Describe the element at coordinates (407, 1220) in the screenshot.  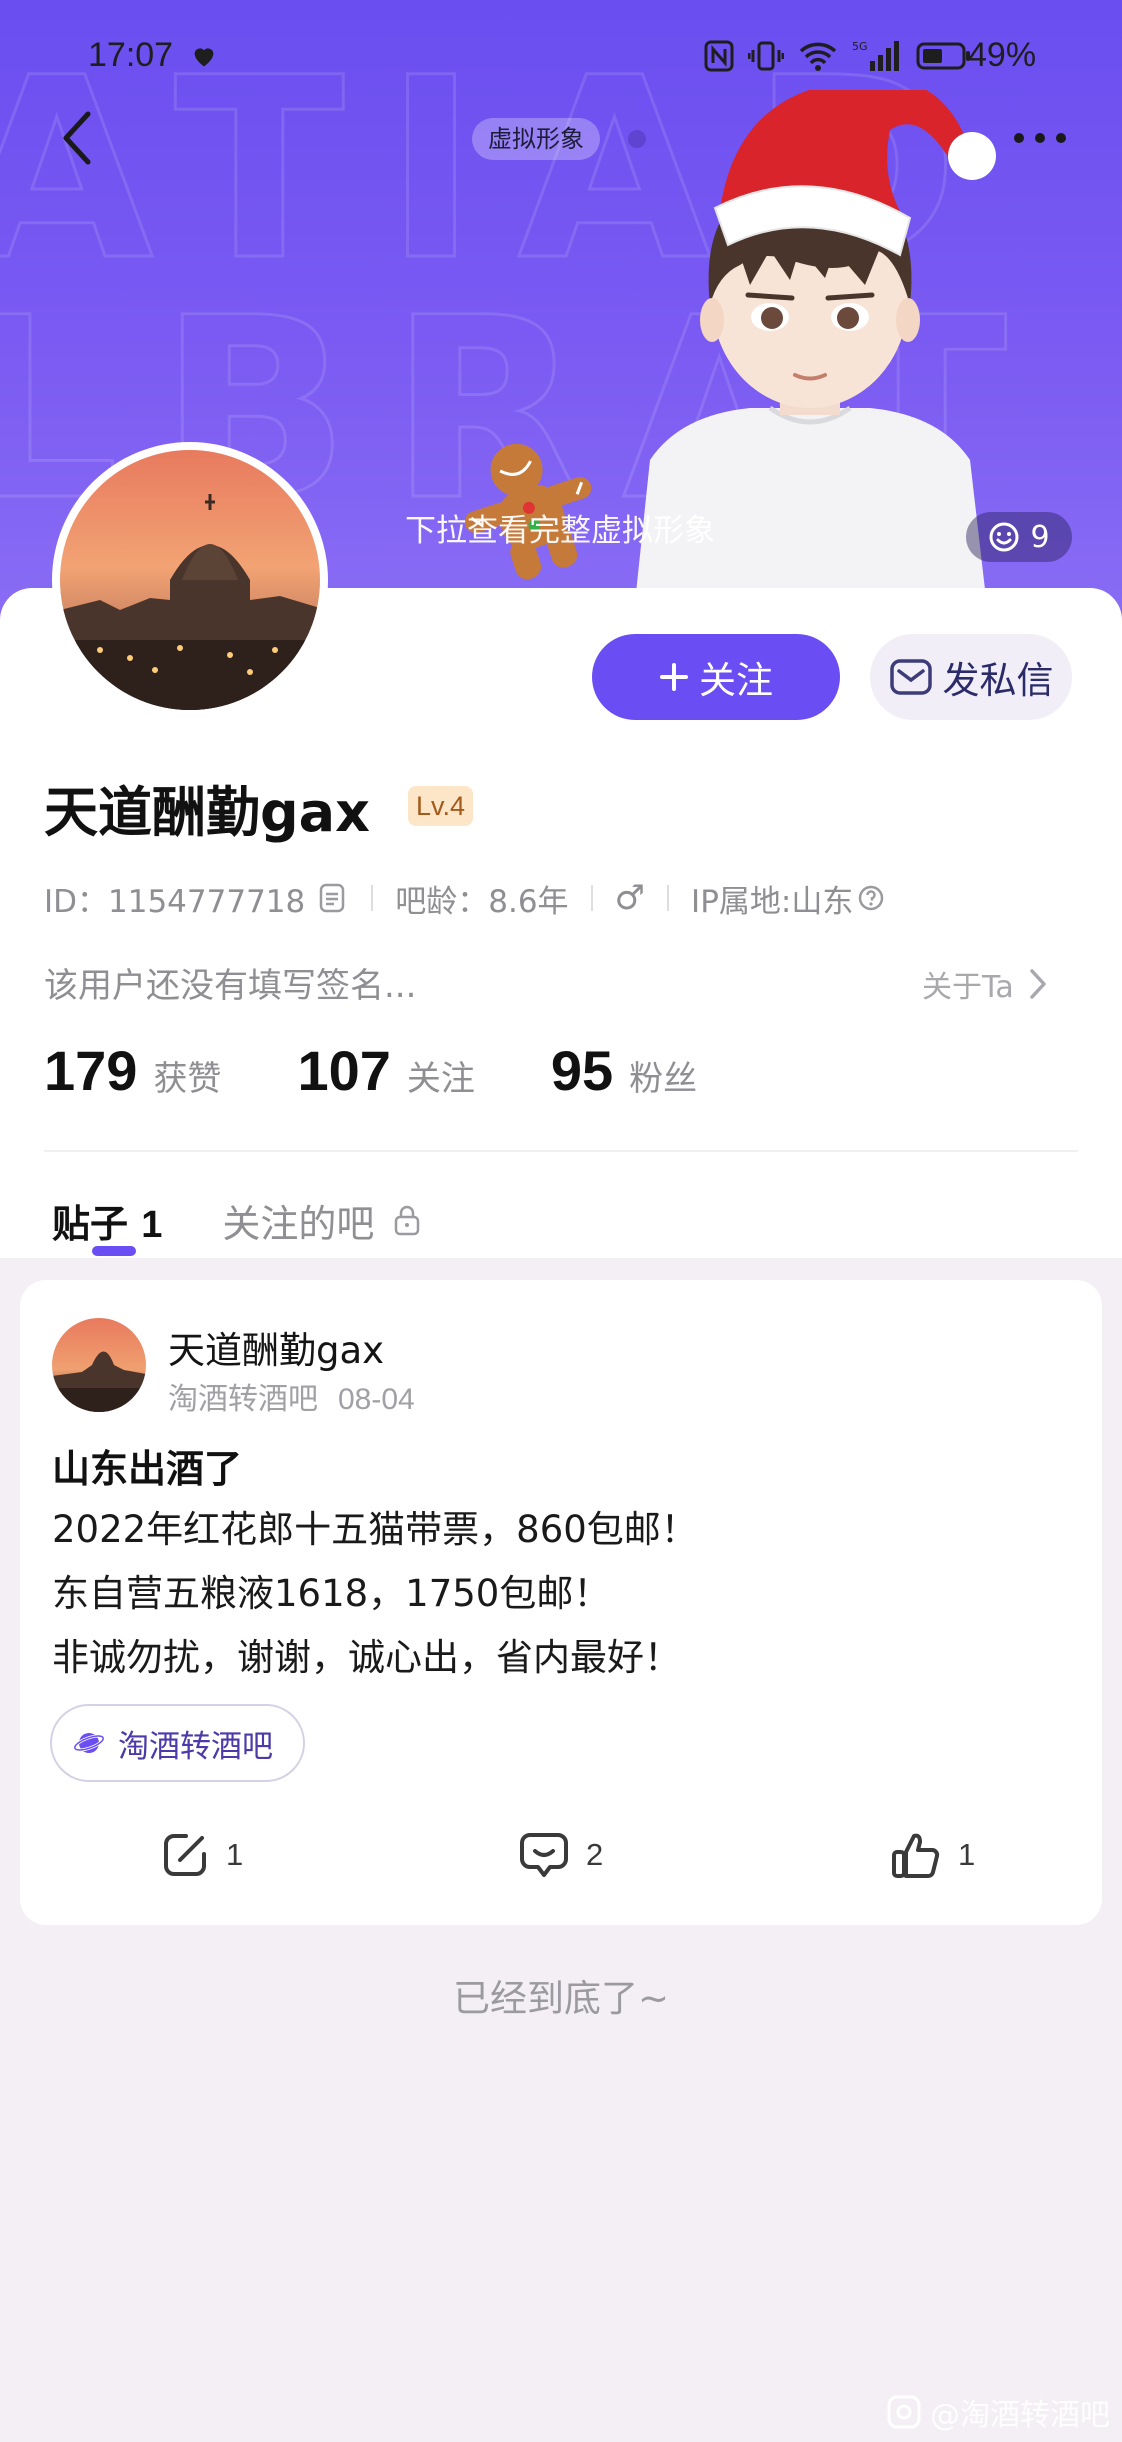
I see `lock-icon` at that location.